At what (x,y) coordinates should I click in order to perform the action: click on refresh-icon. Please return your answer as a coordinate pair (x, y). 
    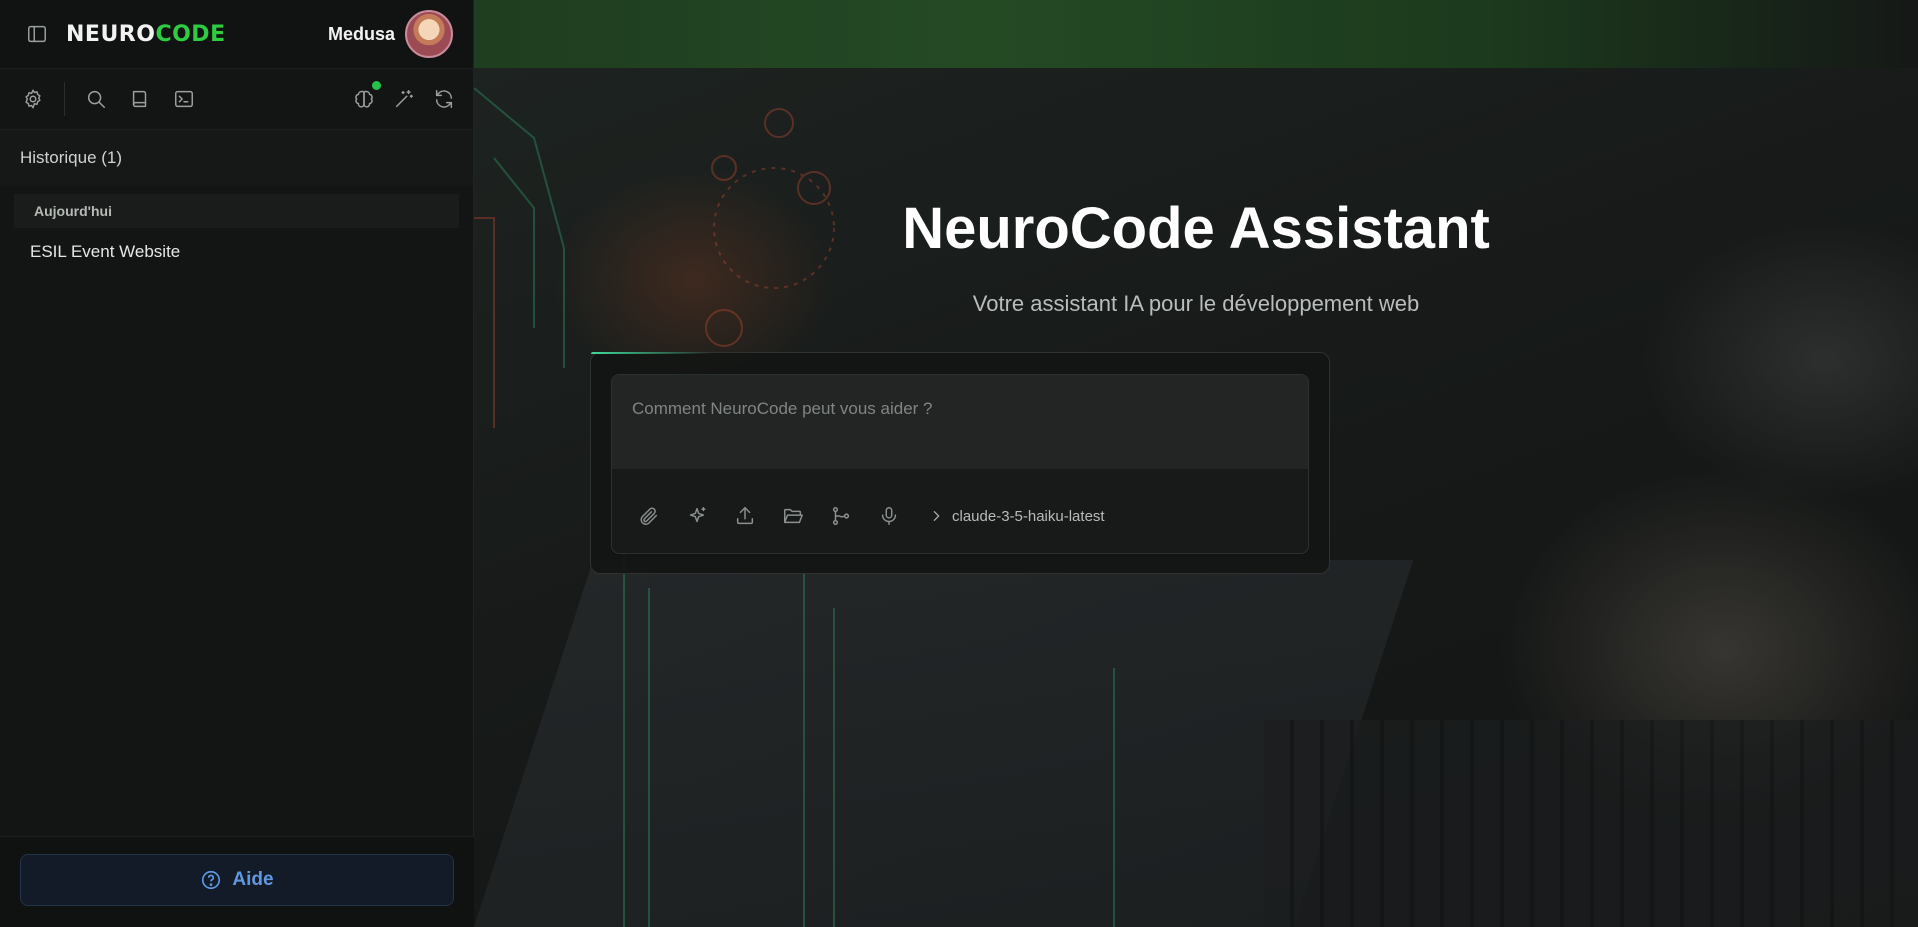
    Looking at the image, I should click on (444, 99).